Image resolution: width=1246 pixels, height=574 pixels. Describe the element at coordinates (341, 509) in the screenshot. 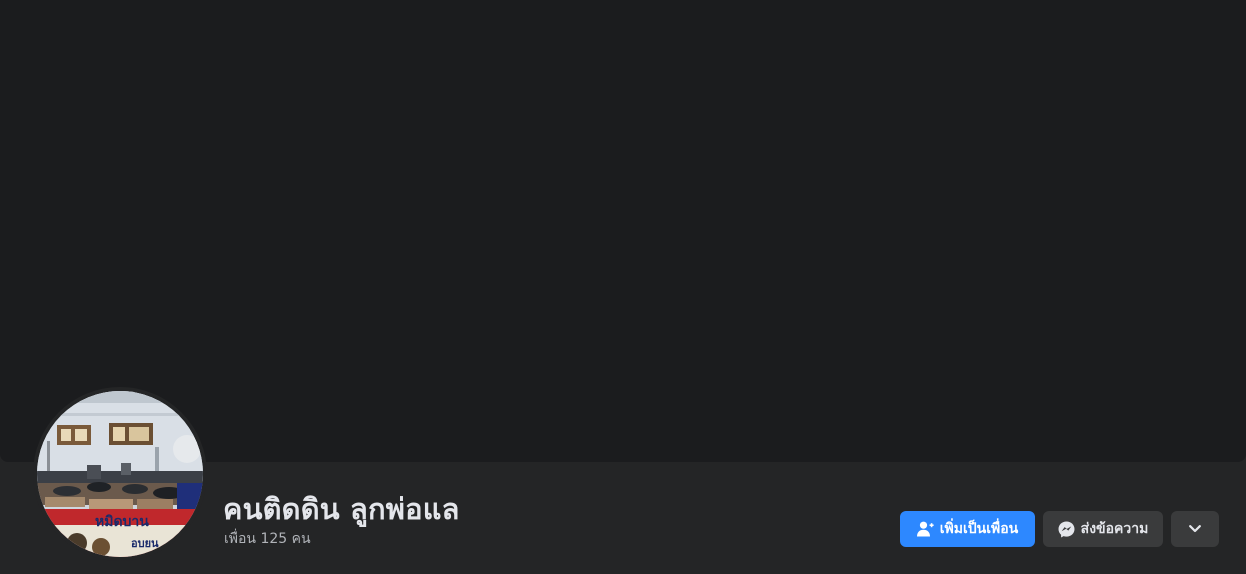

I see `profile-name: คนติดดิน ลูกพ่อแล` at that location.